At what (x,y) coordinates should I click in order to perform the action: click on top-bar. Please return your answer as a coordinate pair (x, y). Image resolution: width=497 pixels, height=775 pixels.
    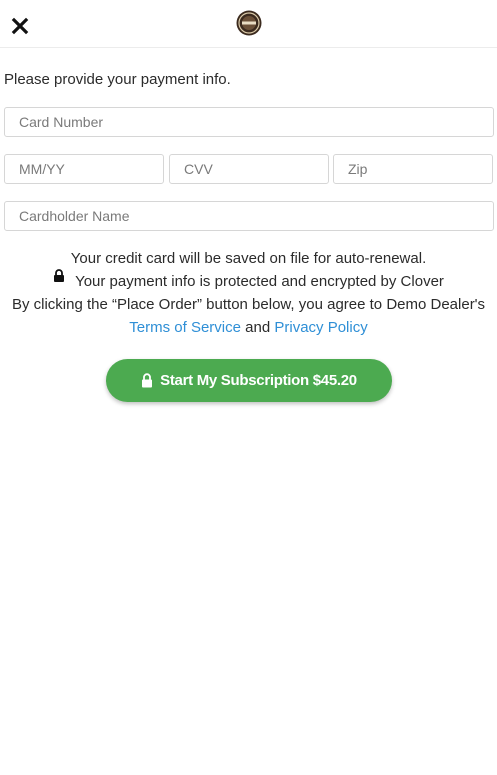
    Looking at the image, I should click on (248, 24).